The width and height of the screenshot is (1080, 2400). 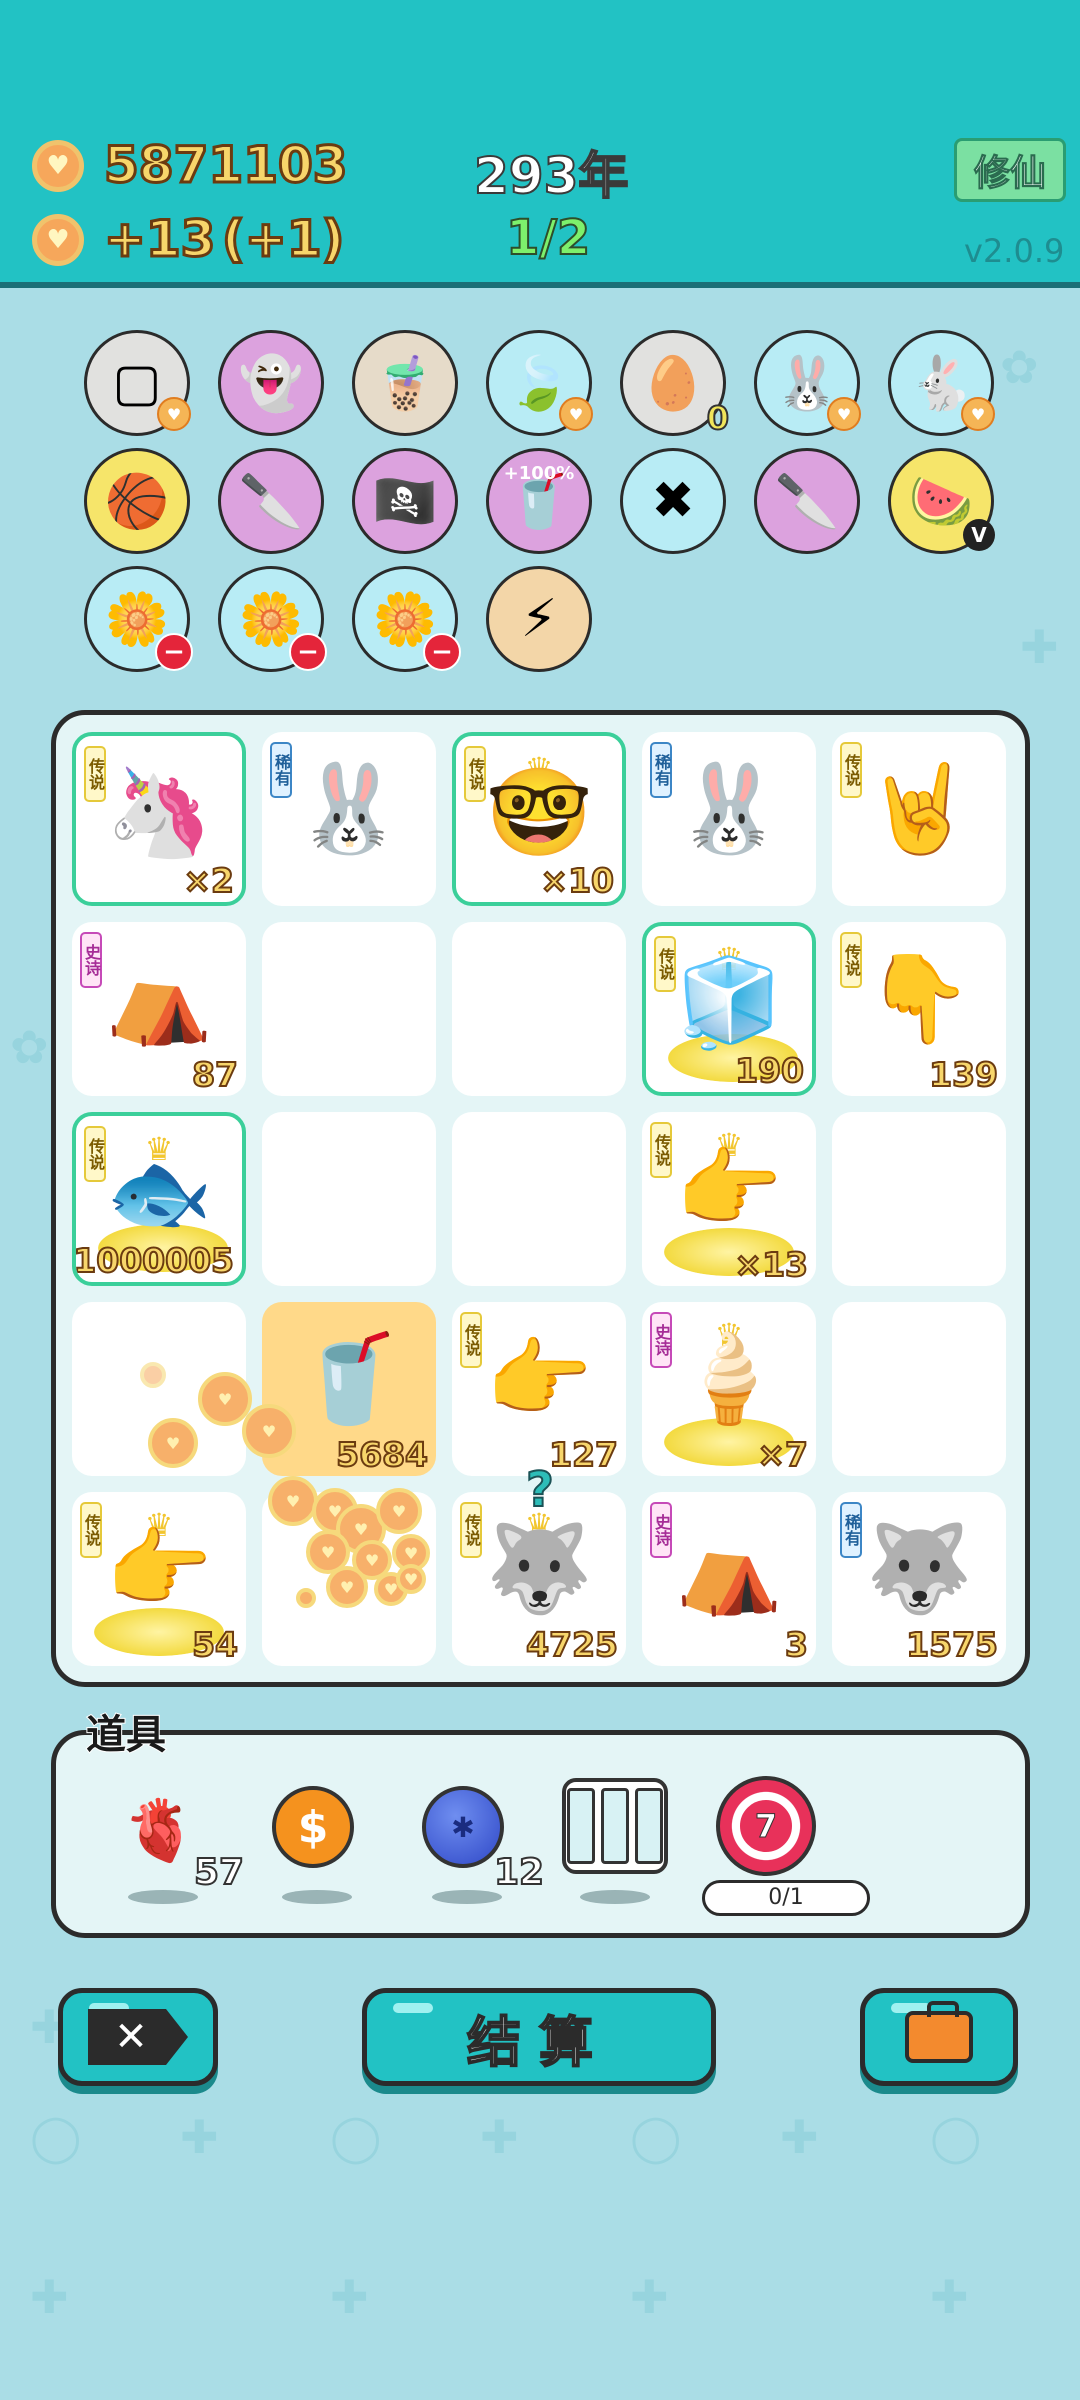 I want to click on grid-cell-husky: 🐺 稀有 1575, so click(x=919, y=1579).